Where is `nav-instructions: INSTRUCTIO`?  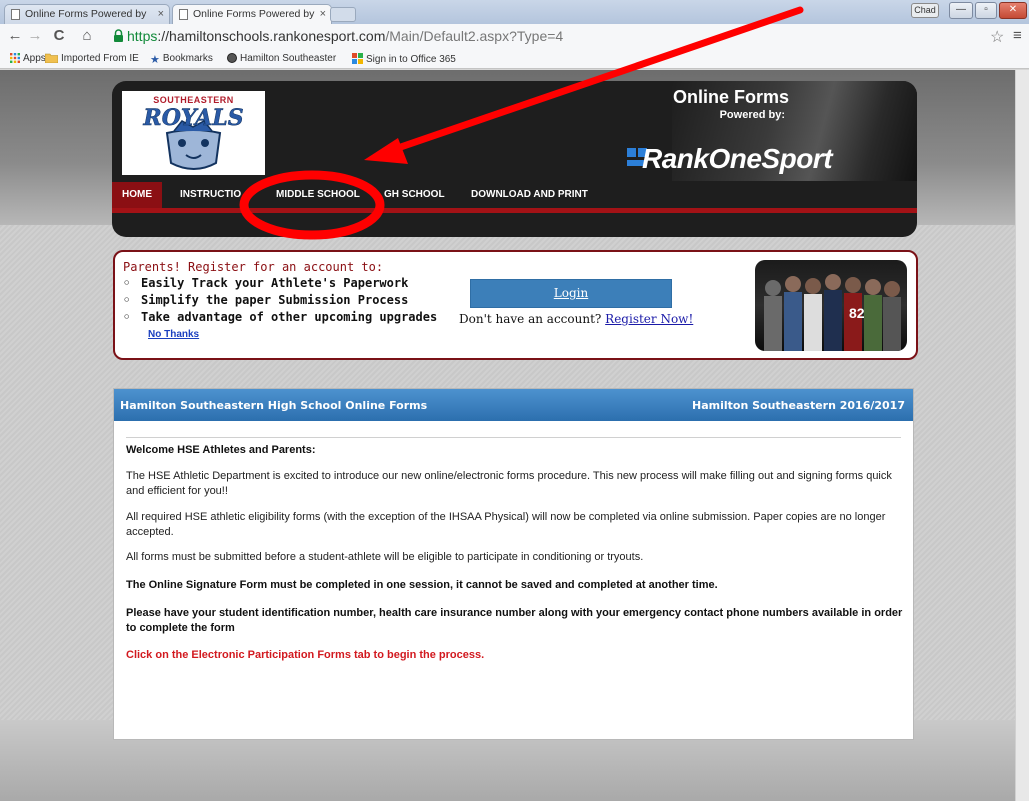
nav-instructions: INSTRUCTIO is located at coordinates (210, 195).